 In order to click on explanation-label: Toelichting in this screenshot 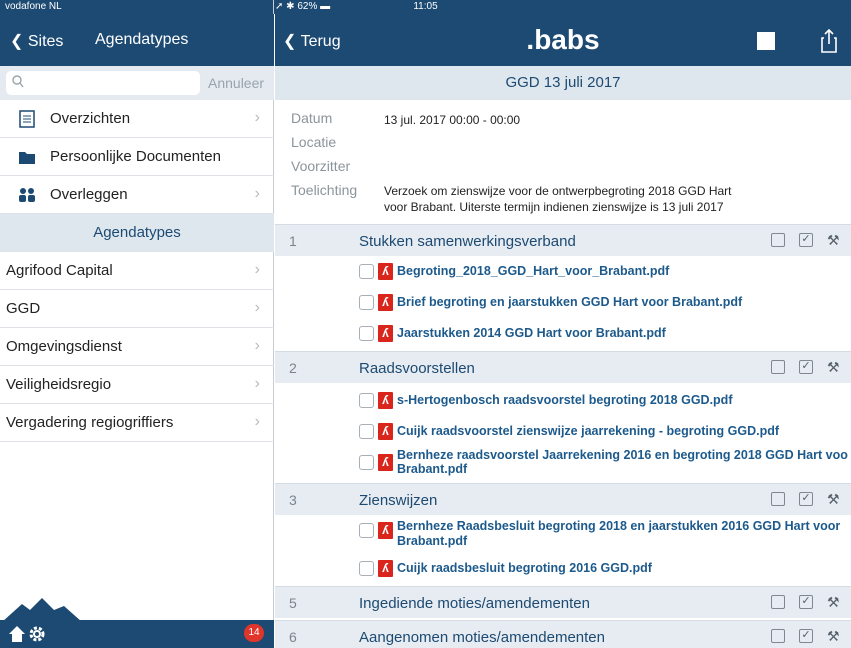, I will do `click(324, 190)`.